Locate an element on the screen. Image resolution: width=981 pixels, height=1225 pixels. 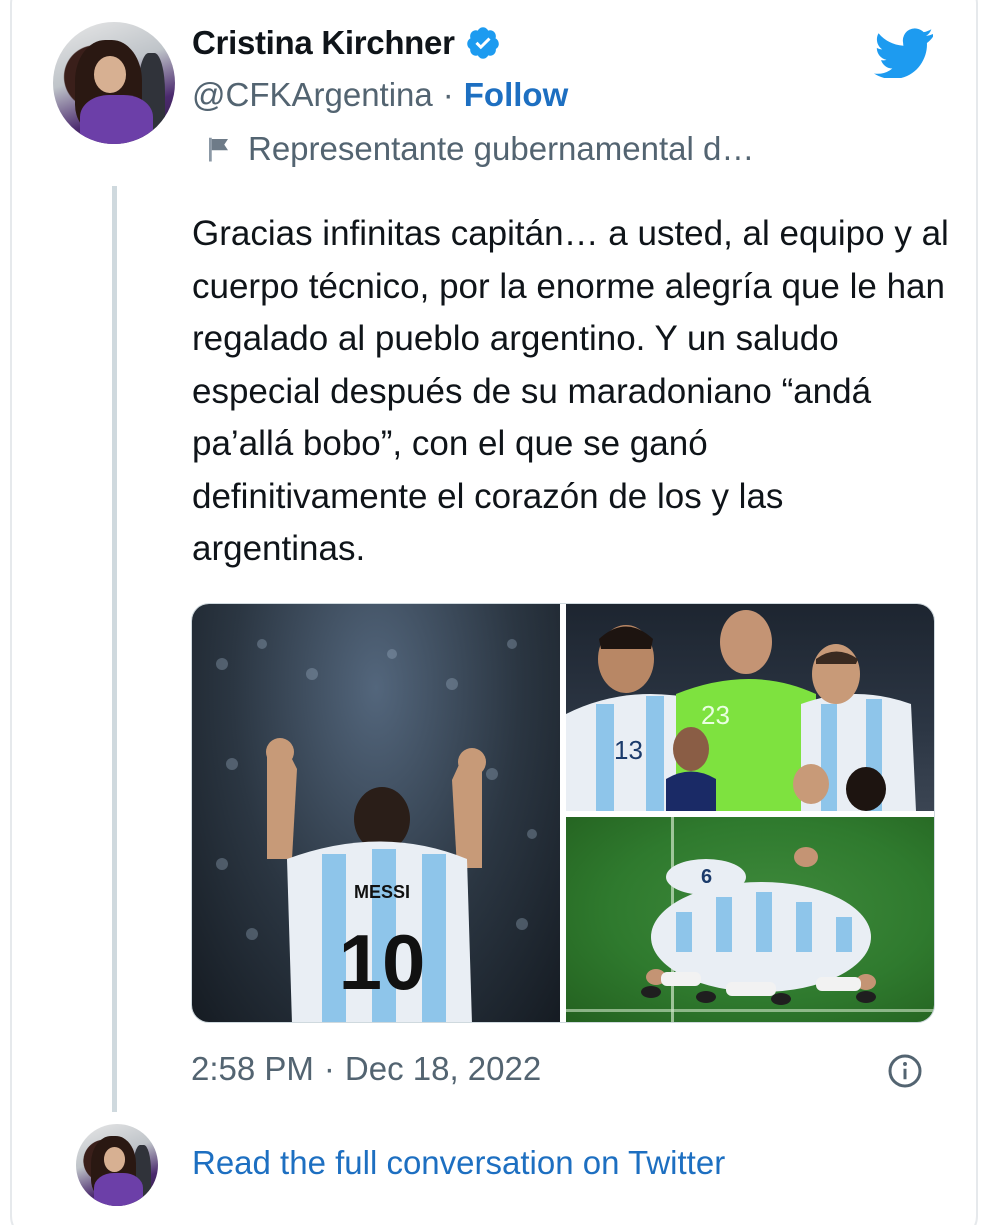
author-name-row: Cristina Kirchner is located at coordinates (346, 43).